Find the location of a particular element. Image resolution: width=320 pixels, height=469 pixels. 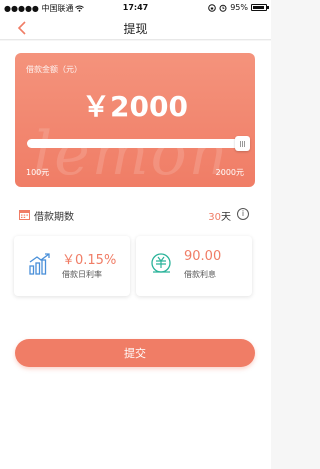

loan-term-value: 30天 is located at coordinates (219, 215).